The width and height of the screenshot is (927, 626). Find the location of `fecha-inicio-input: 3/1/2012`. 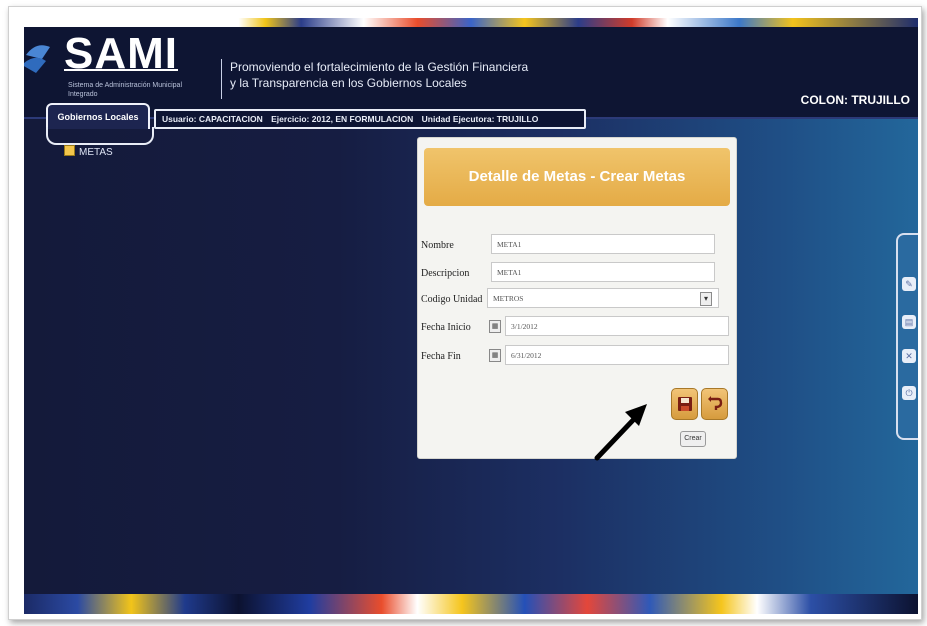

fecha-inicio-input: 3/1/2012 is located at coordinates (617, 326).